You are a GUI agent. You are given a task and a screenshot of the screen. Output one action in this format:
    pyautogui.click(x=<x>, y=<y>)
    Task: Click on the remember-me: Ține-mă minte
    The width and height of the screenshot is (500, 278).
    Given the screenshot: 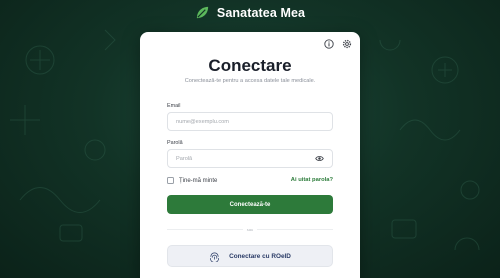 What is the action you would take?
    pyautogui.click(x=192, y=180)
    